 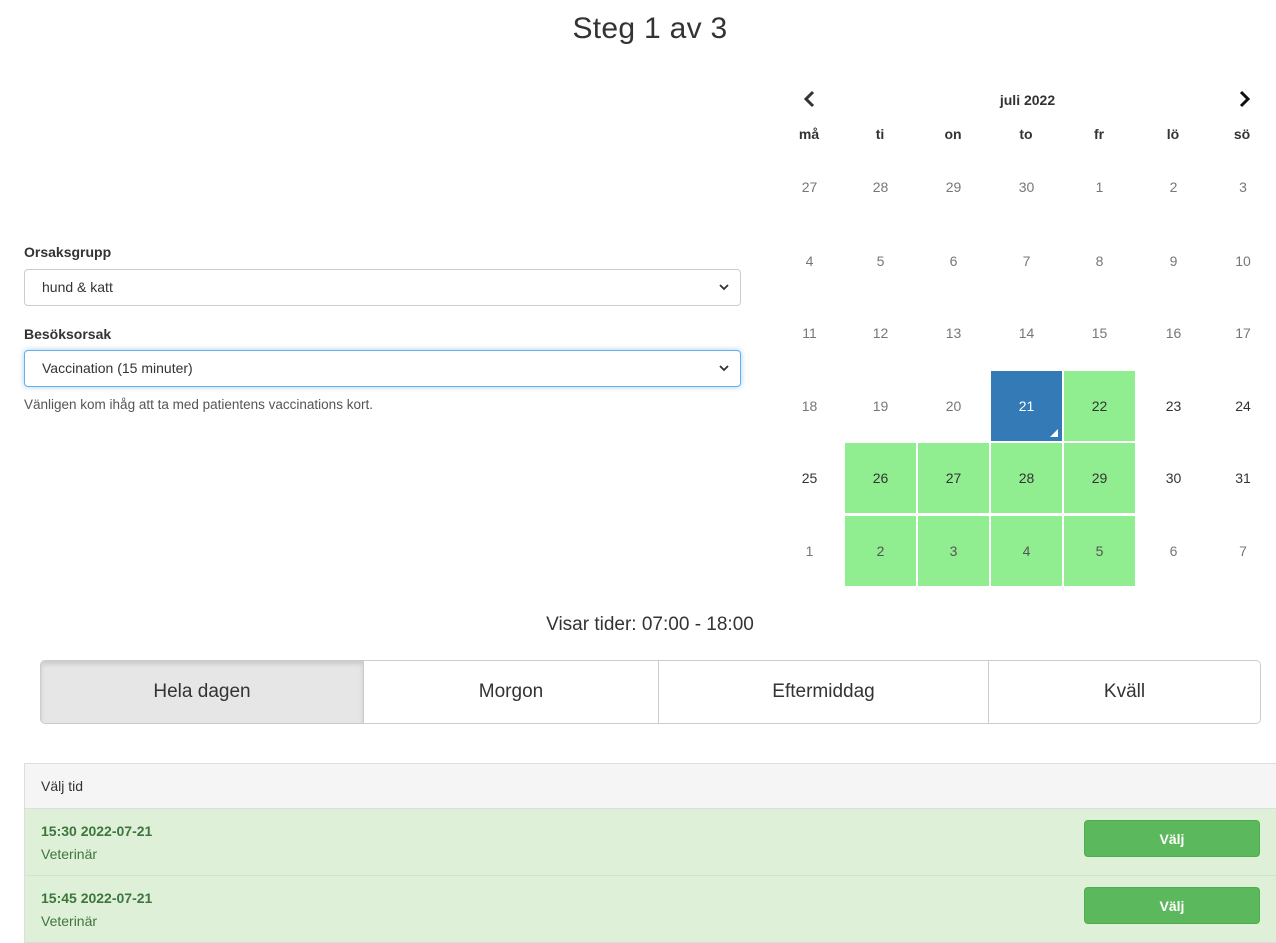 What do you see at coordinates (824, 692) in the screenshot?
I see `filter-afternoon: Eftermiddag` at bounding box center [824, 692].